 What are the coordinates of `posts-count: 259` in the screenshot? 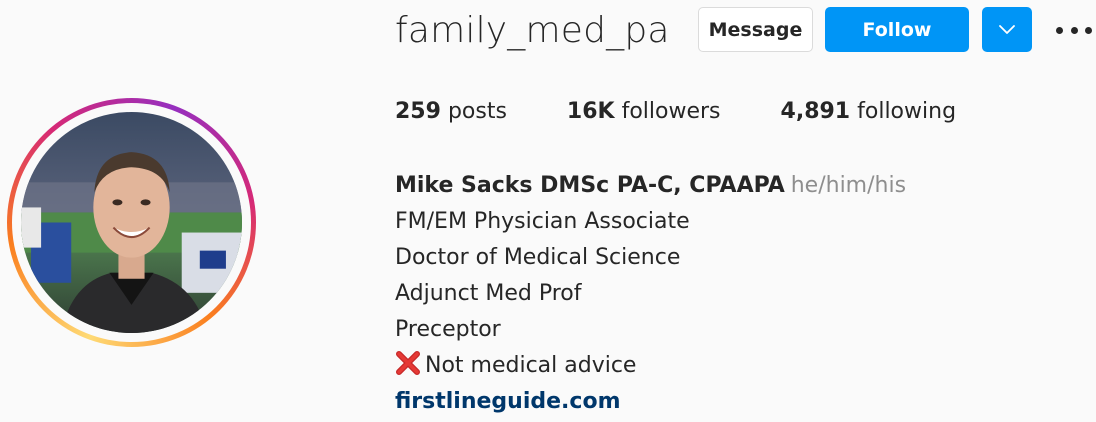 It's located at (418, 111).